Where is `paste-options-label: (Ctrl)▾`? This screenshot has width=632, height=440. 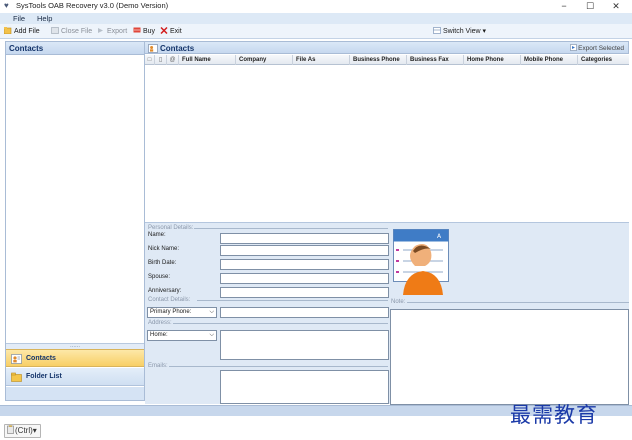
paste-options-label: (Ctrl)▾ is located at coordinates (26, 430).